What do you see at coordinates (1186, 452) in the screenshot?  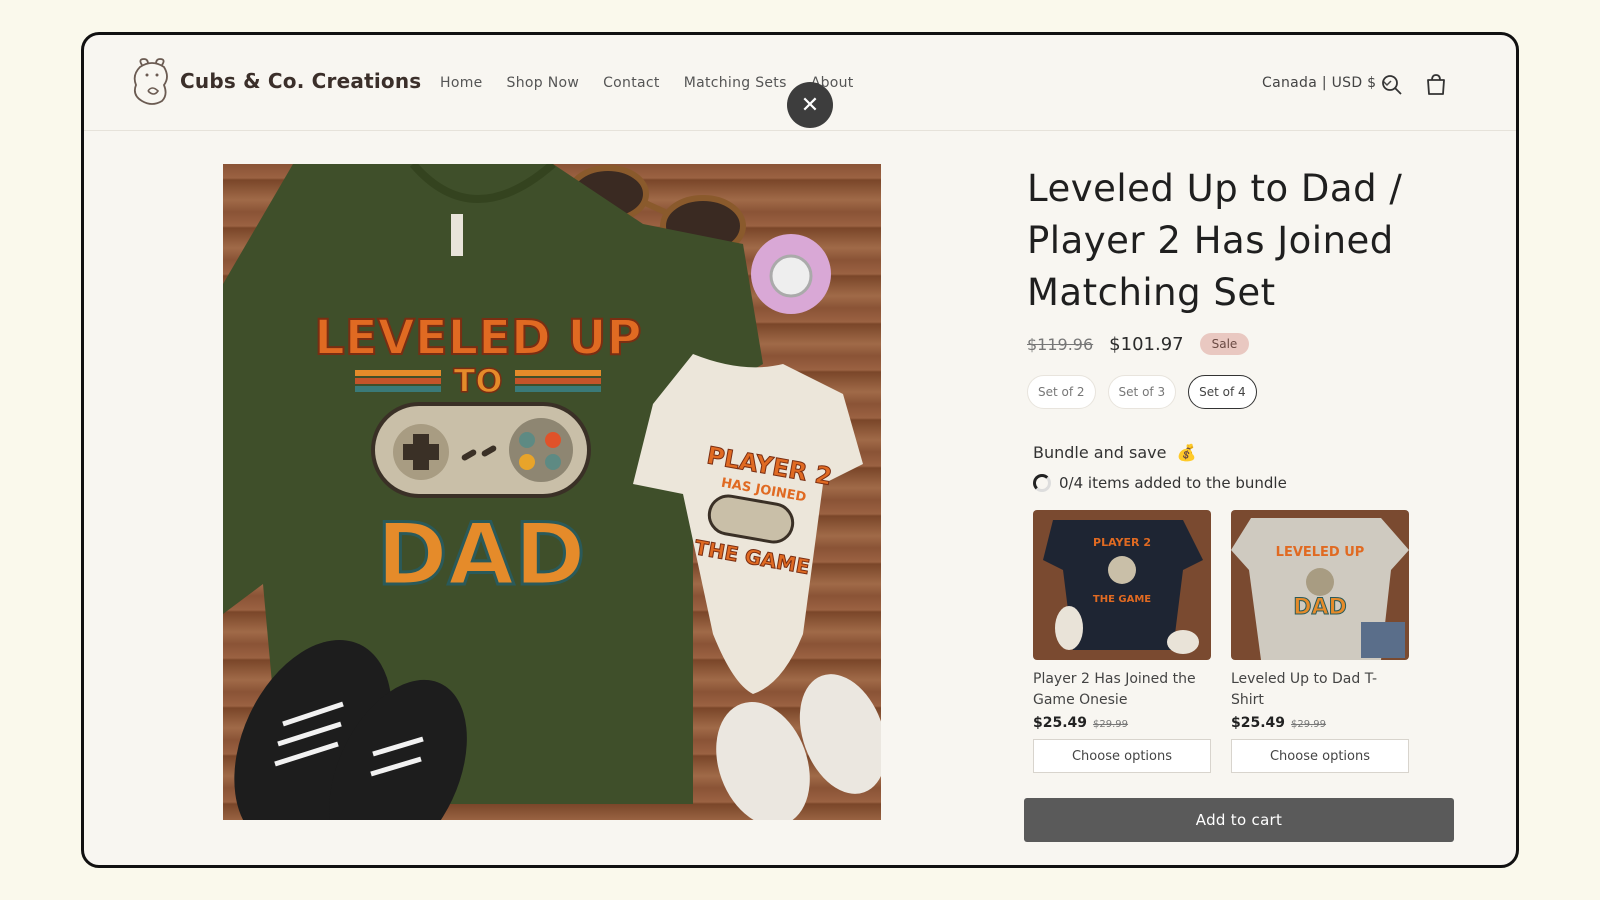 I see `money-bag-icon: 💰` at bounding box center [1186, 452].